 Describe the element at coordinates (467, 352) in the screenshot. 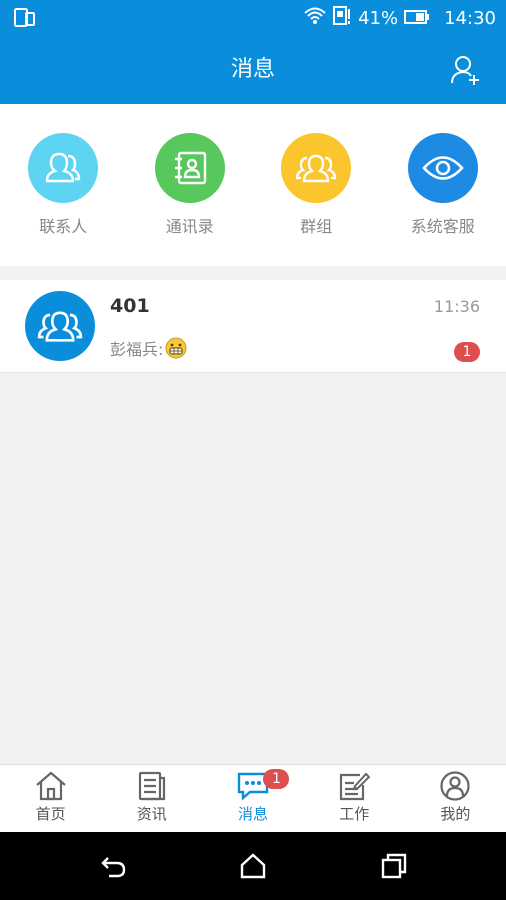

I see `unread-badge: 1` at that location.